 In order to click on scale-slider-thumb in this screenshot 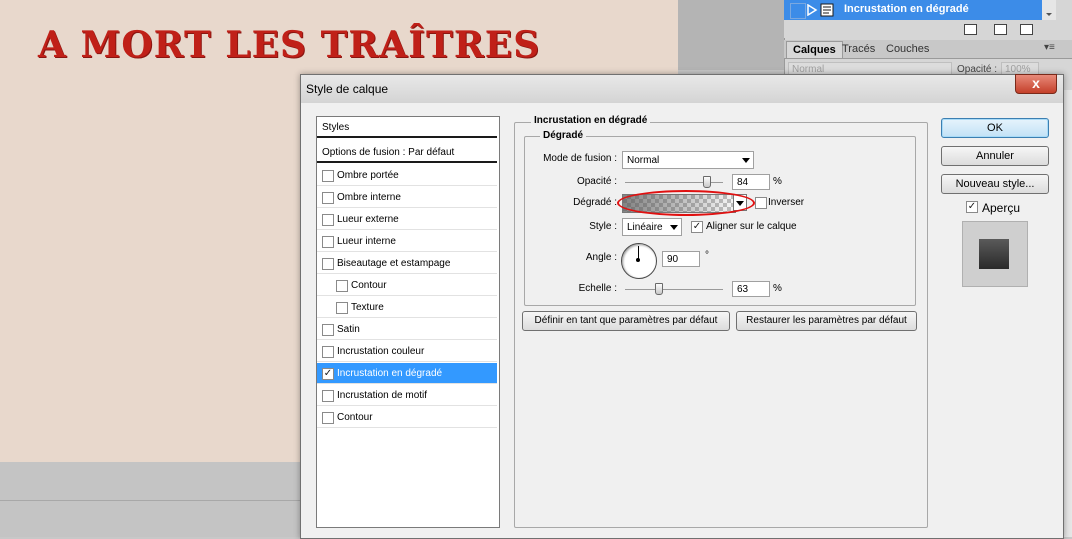, I will do `click(659, 289)`.